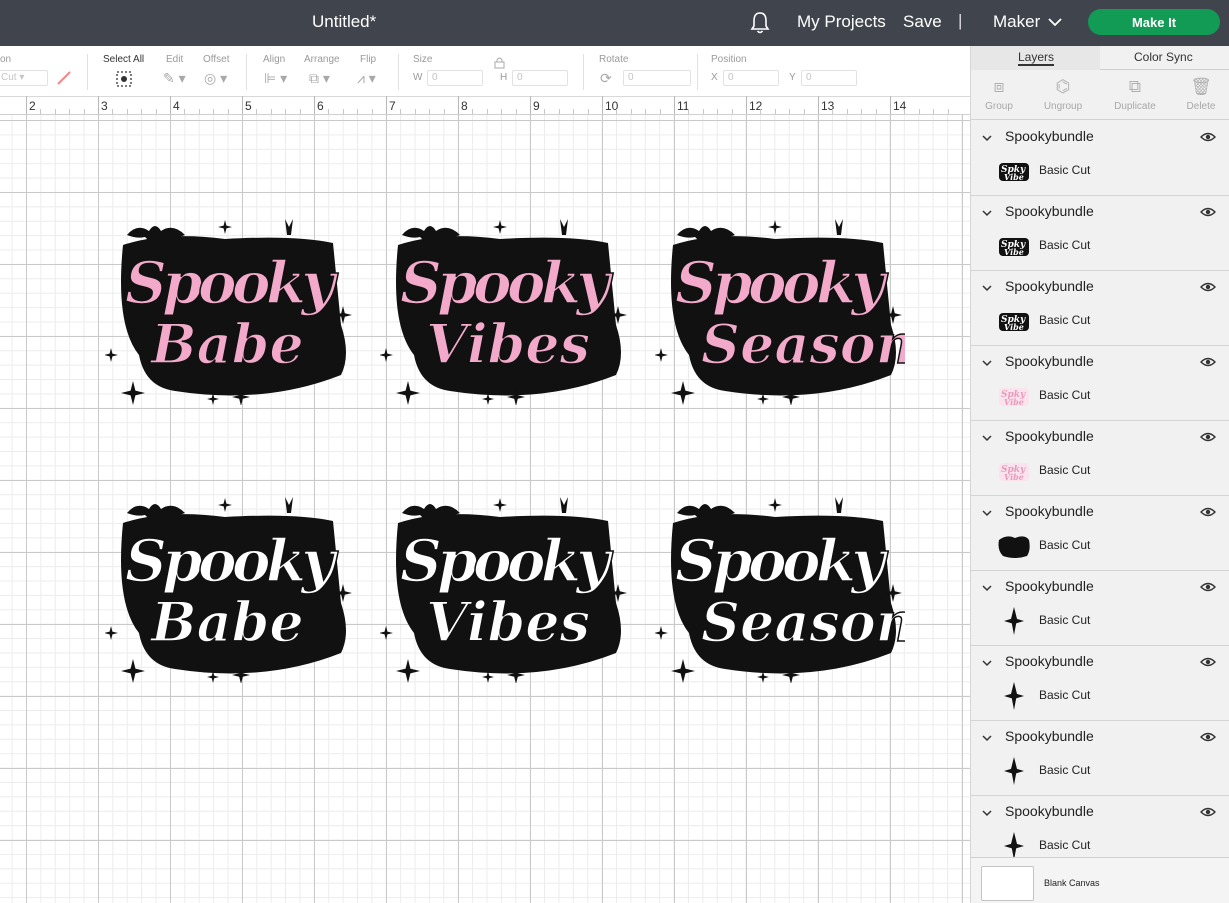 The image size is (1229, 903). What do you see at coordinates (319, 78) in the screenshot?
I see `arrange-icon: ⧉ ▾` at bounding box center [319, 78].